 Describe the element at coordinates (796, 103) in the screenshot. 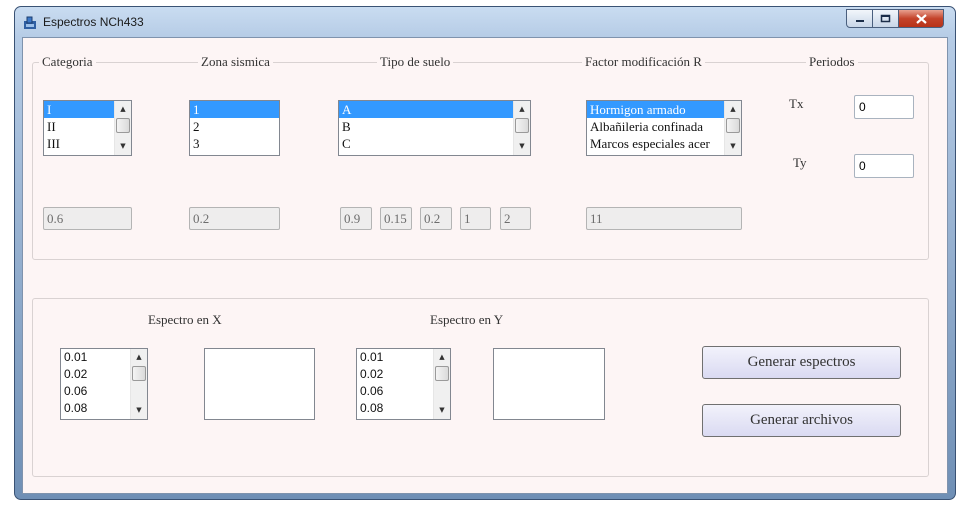

I see `tx-label: Tx` at that location.